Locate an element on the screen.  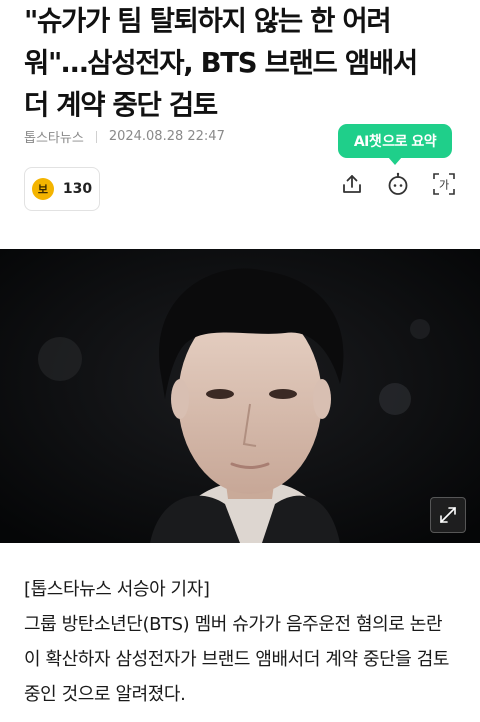
ai-summary-label: 으로 요약 is located at coordinates (409, 142).